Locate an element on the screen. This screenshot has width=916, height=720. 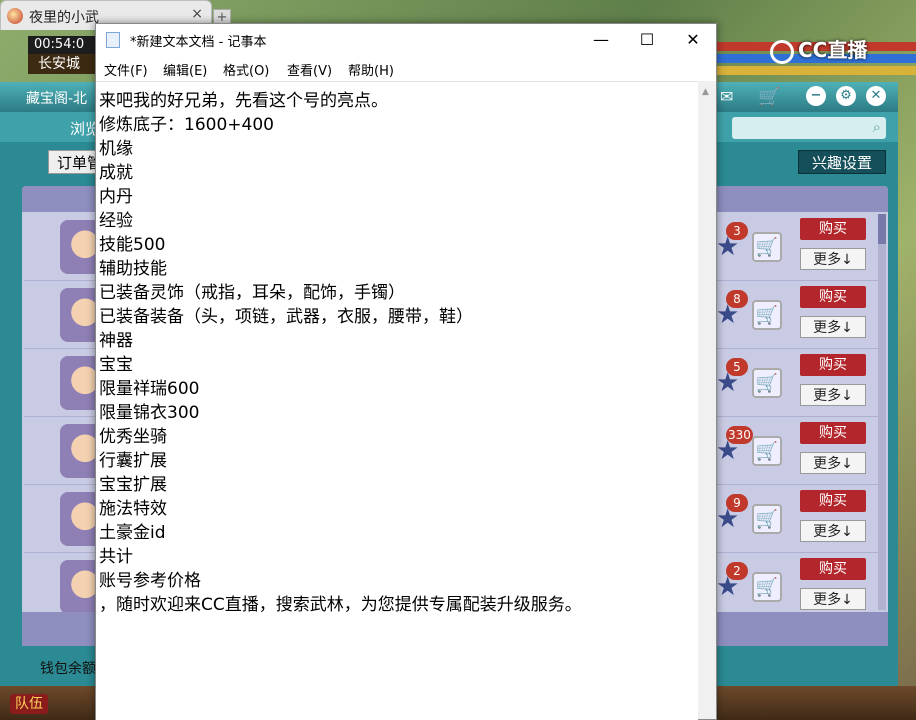
favorite-count-badge: 8 is located at coordinates (737, 299).